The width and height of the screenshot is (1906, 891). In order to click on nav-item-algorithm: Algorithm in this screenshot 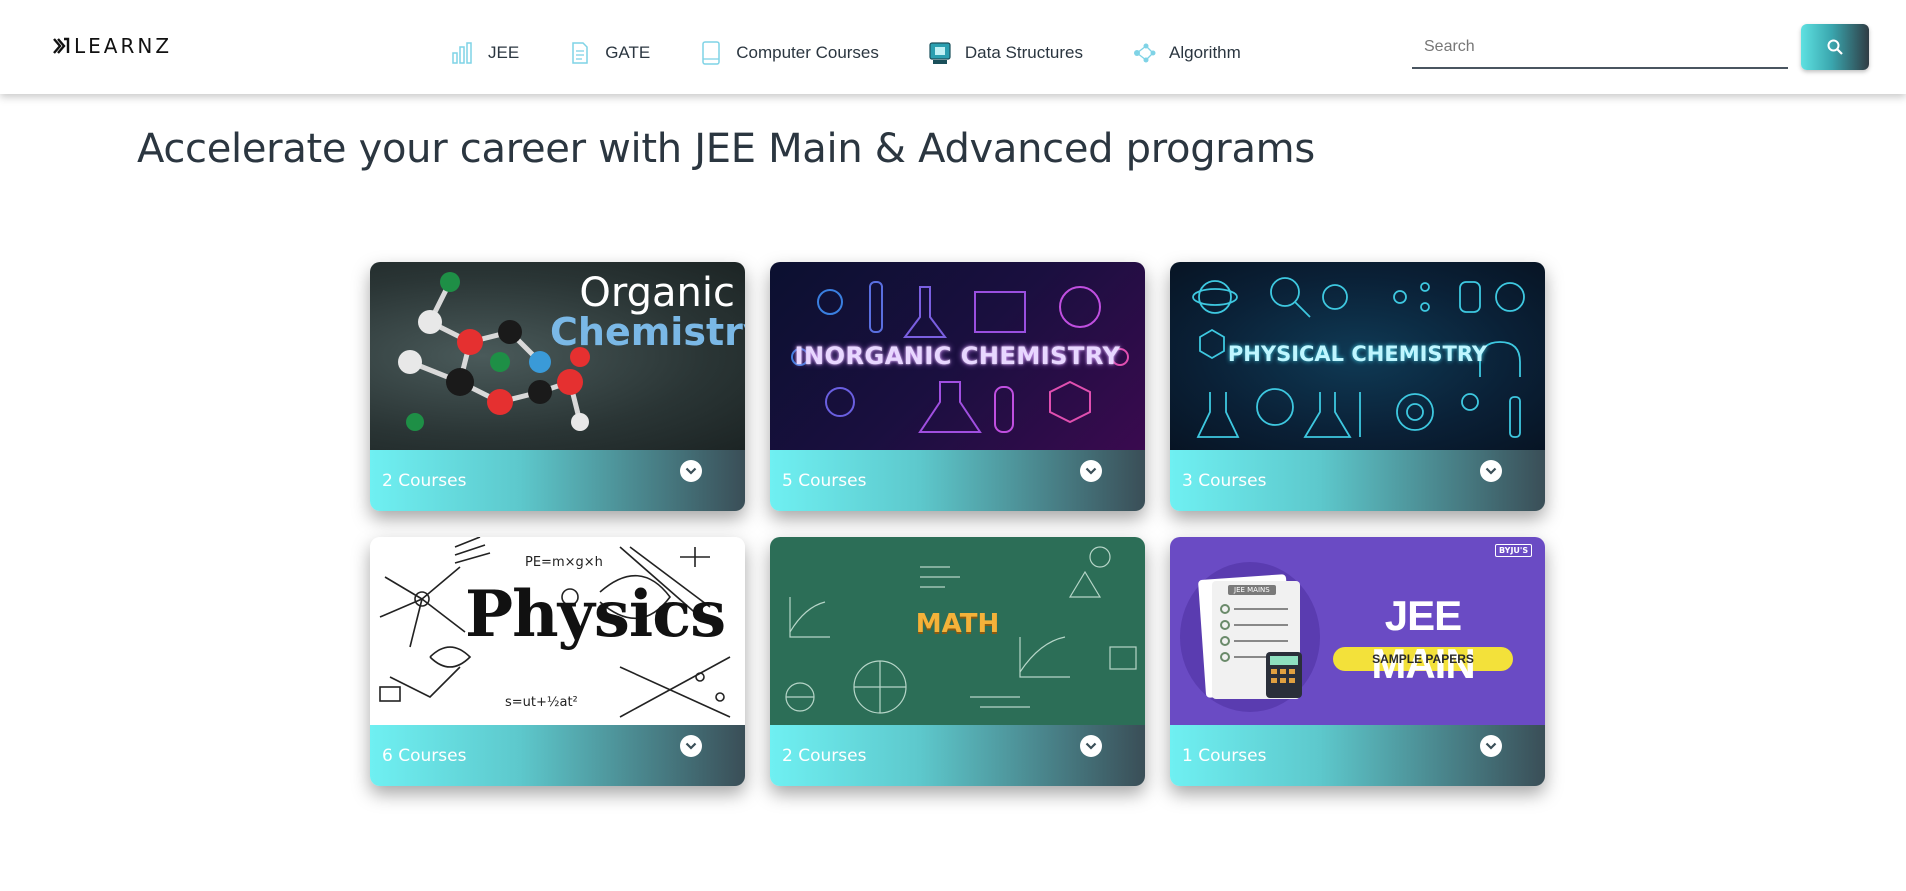, I will do `click(1186, 53)`.